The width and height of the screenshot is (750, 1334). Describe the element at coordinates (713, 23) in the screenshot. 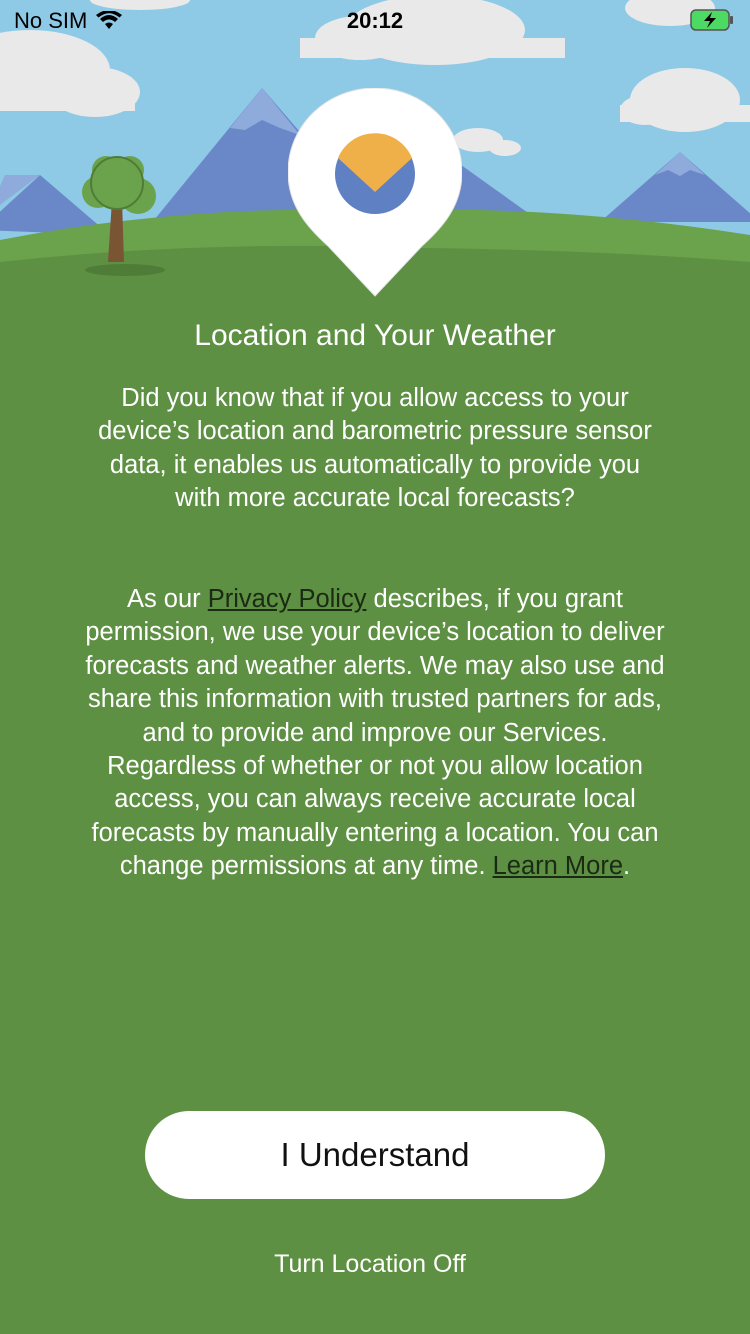

I see `battery-charging-icon` at that location.